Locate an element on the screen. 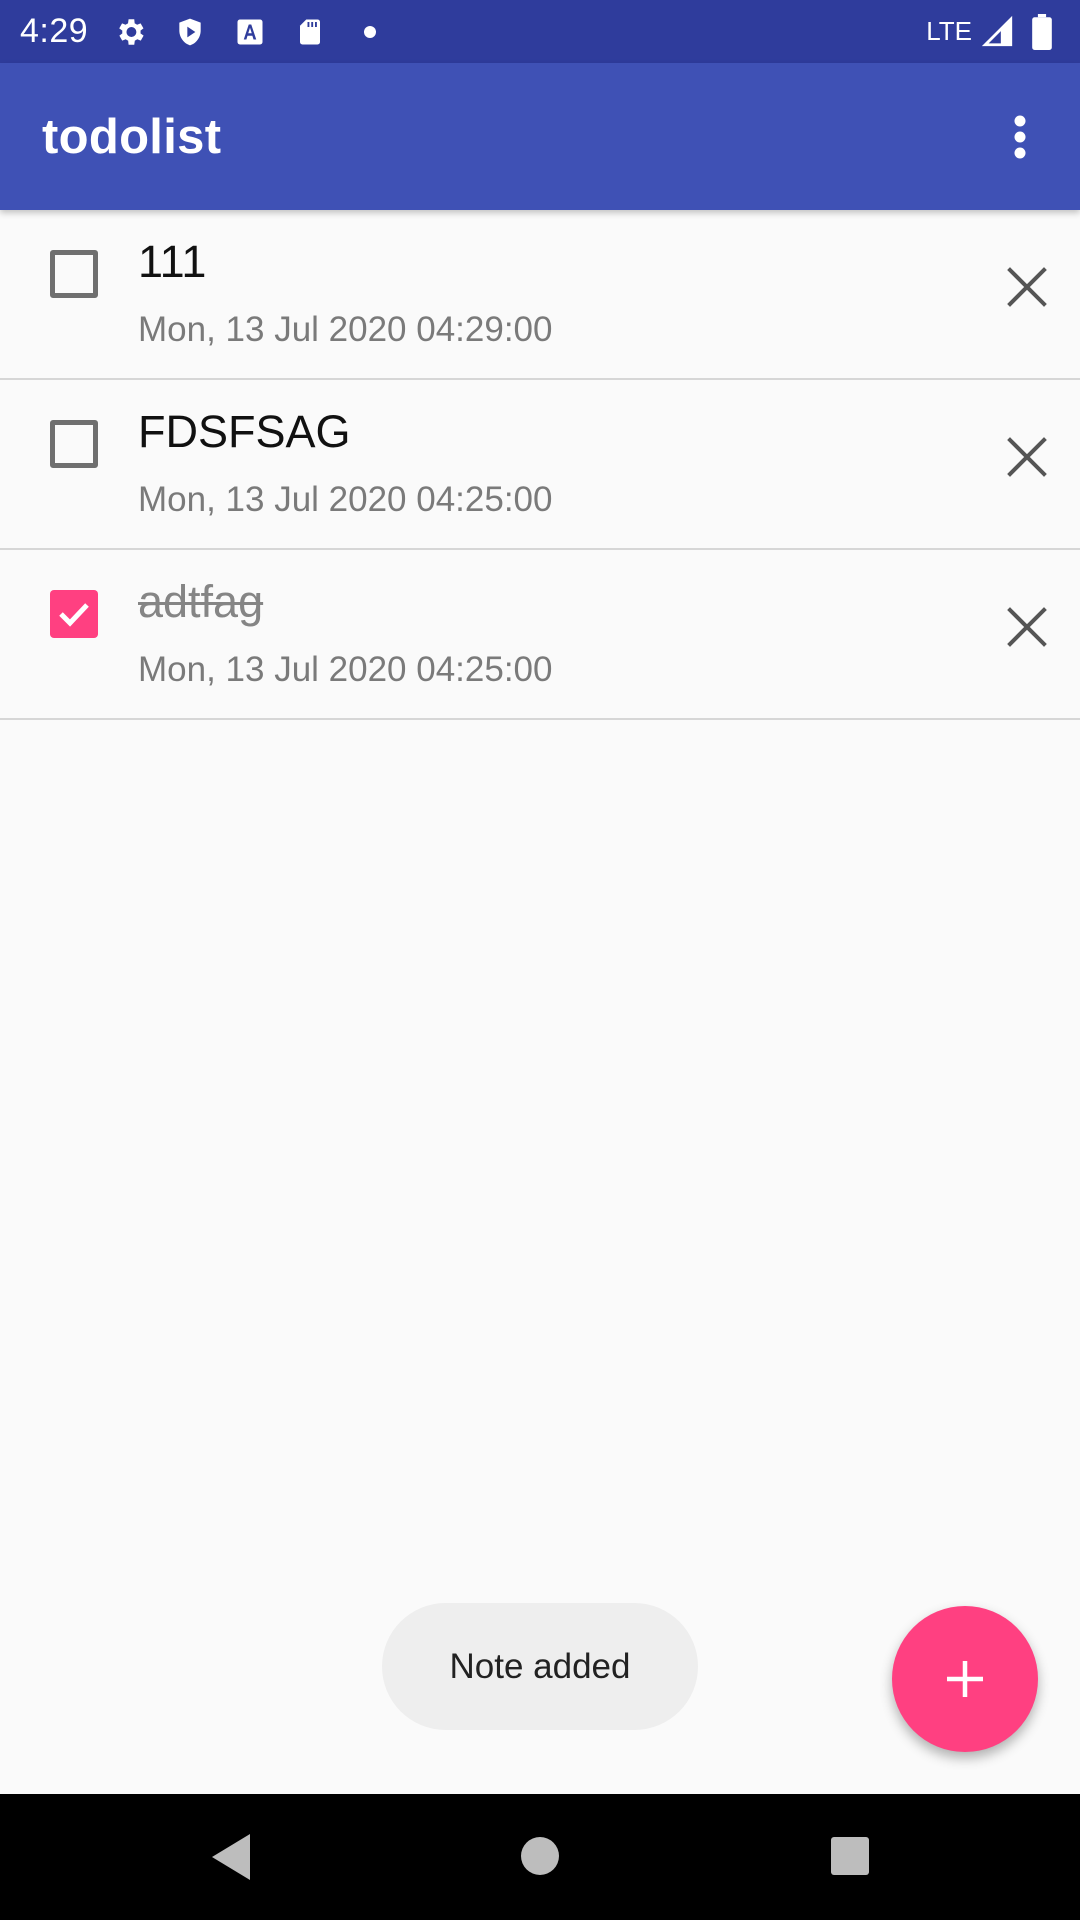  todo-checkbox-checked is located at coordinates (74, 614).